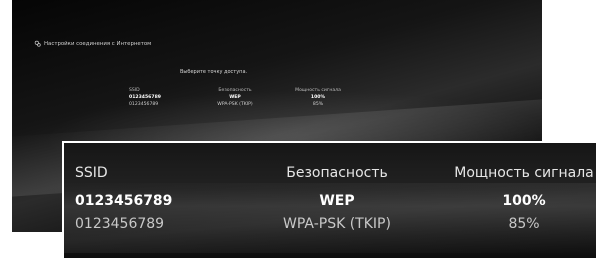 The height and width of the screenshot is (258, 596). I want to click on zoomed-access-point-row: 0123456789 WEP 100%, so click(330, 203).